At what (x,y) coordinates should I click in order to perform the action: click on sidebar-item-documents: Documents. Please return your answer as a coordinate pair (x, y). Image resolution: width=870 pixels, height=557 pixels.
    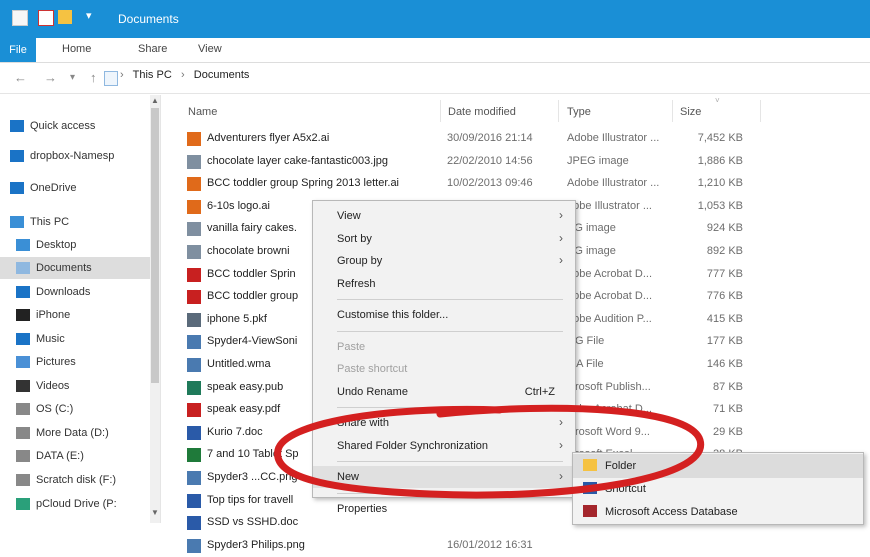
    Looking at the image, I should click on (75, 268).